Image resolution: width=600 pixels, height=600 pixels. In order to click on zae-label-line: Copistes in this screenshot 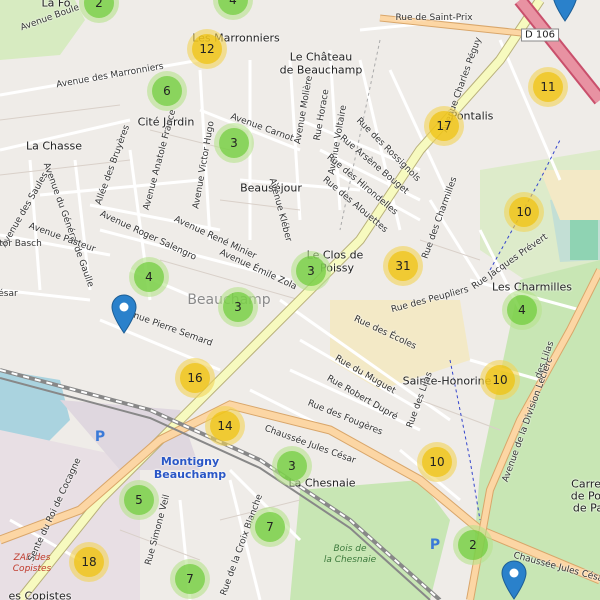, I will do `click(32, 569)`.